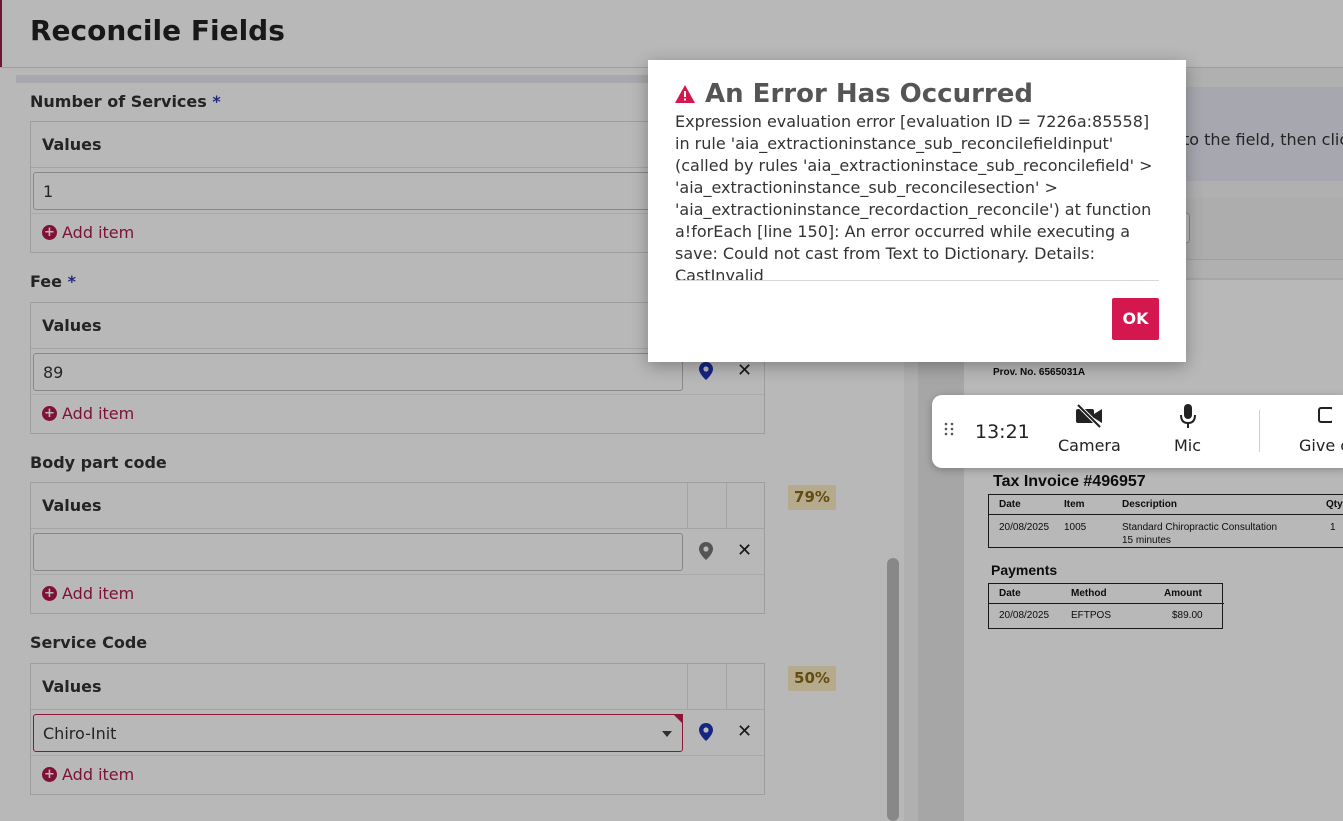 The height and width of the screenshot is (821, 1343). I want to click on give-control-icon, so click(1326, 415).